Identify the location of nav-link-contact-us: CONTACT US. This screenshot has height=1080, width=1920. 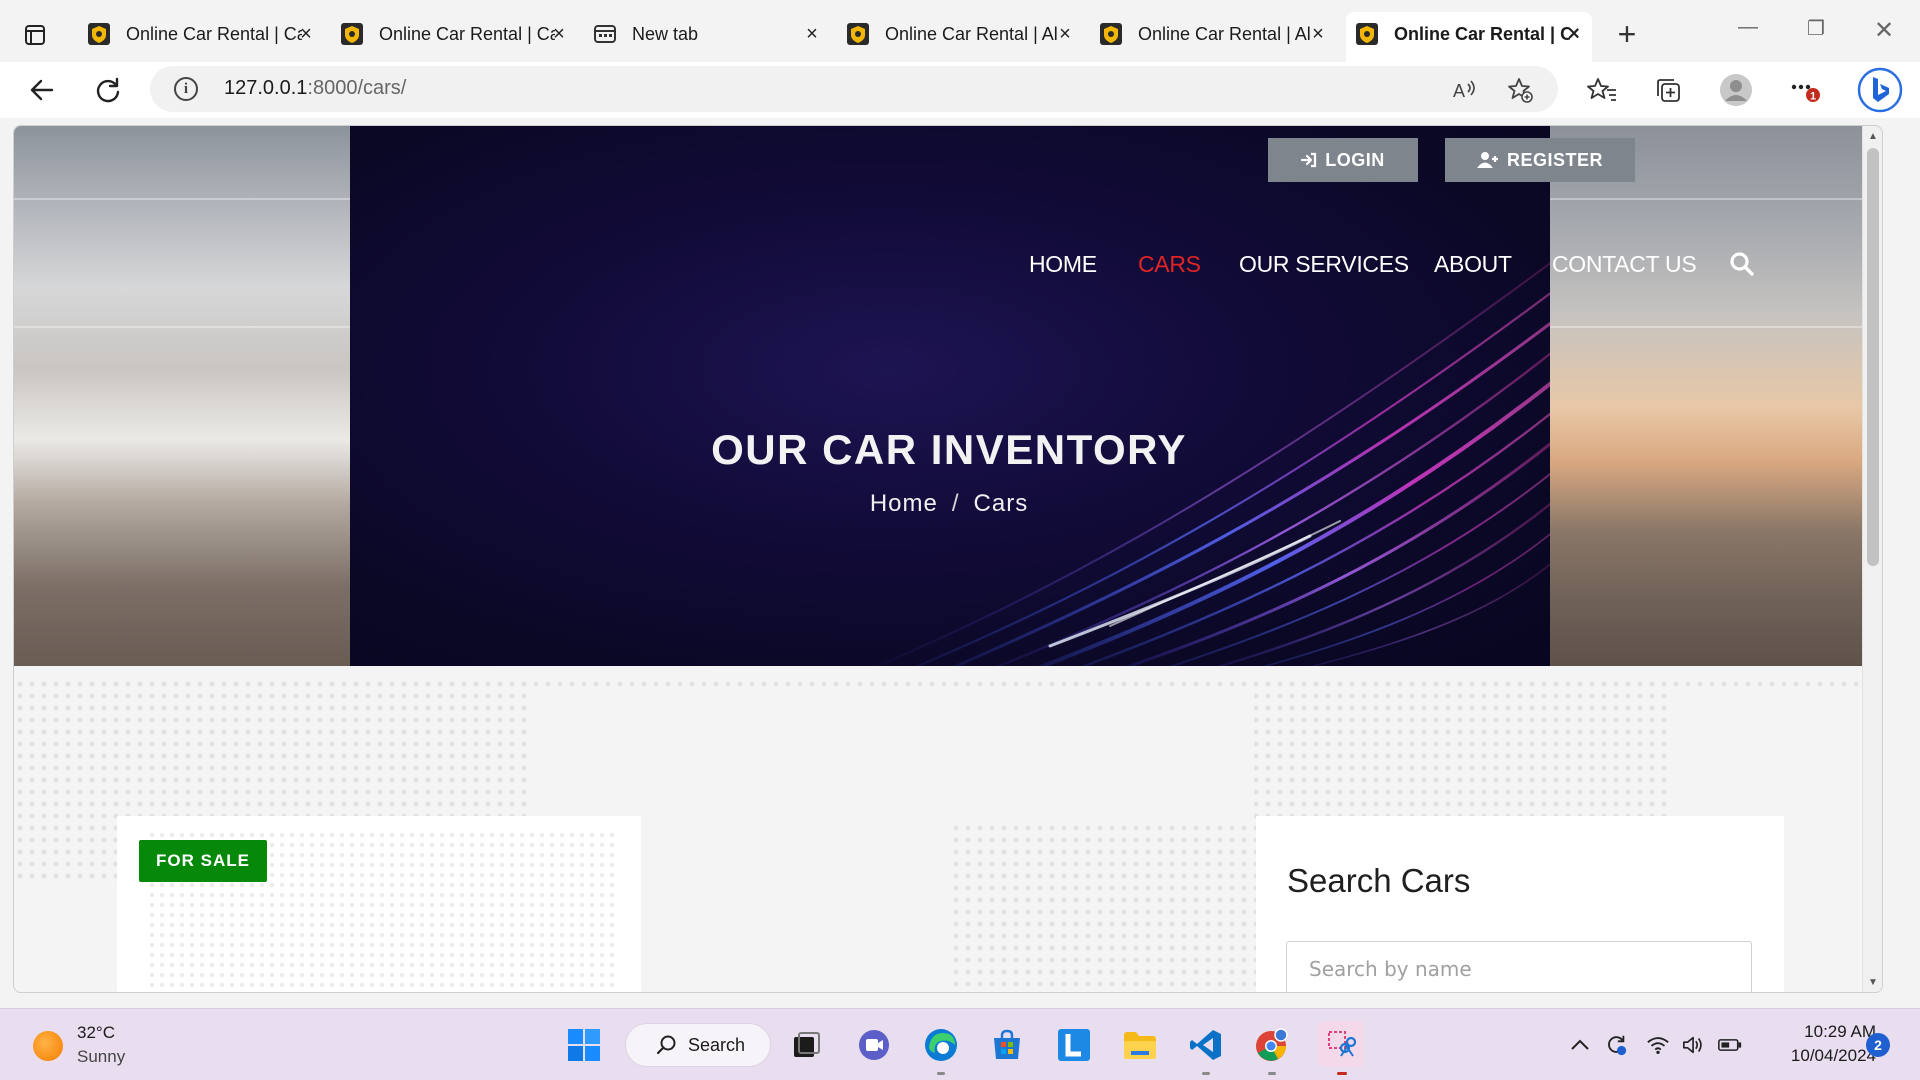
(1624, 264).